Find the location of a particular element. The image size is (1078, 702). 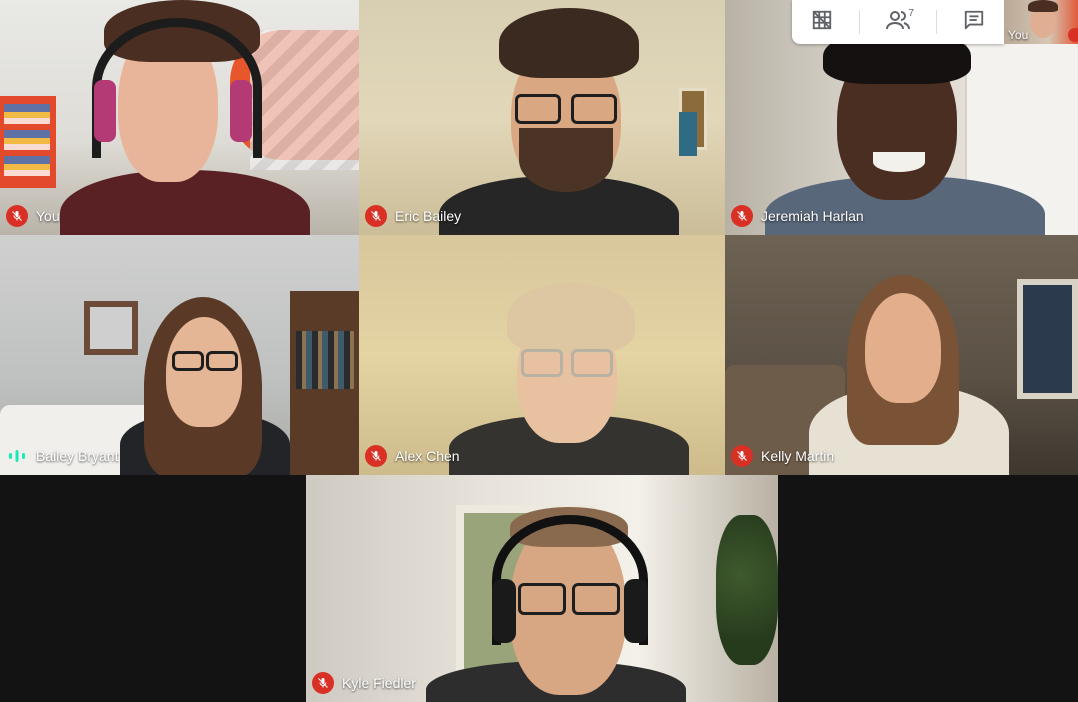

name-tag: Bailey Bryant is located at coordinates (62, 456).